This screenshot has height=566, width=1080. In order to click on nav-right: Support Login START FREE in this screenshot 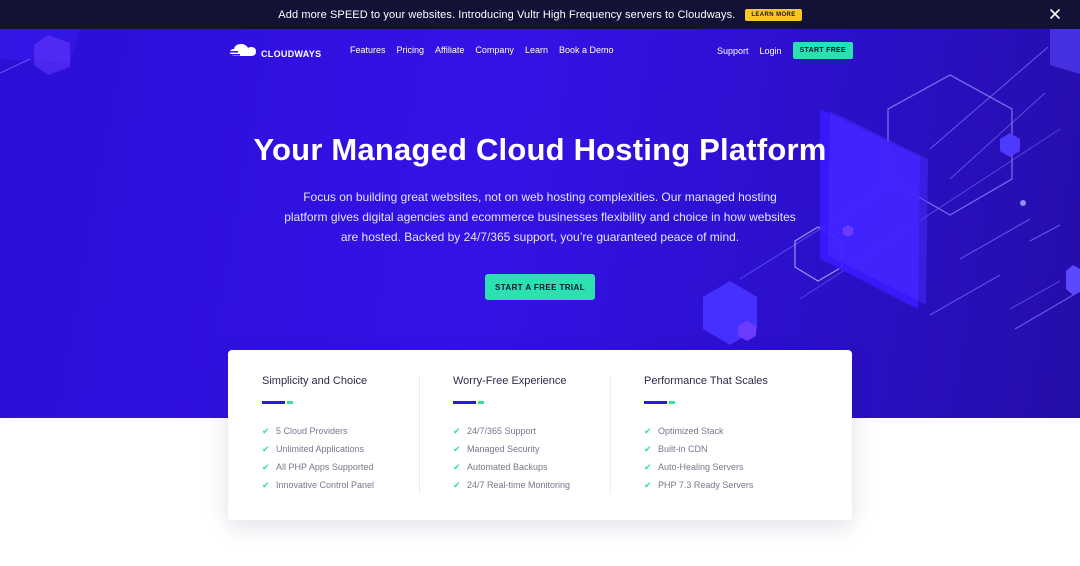, I will do `click(785, 50)`.